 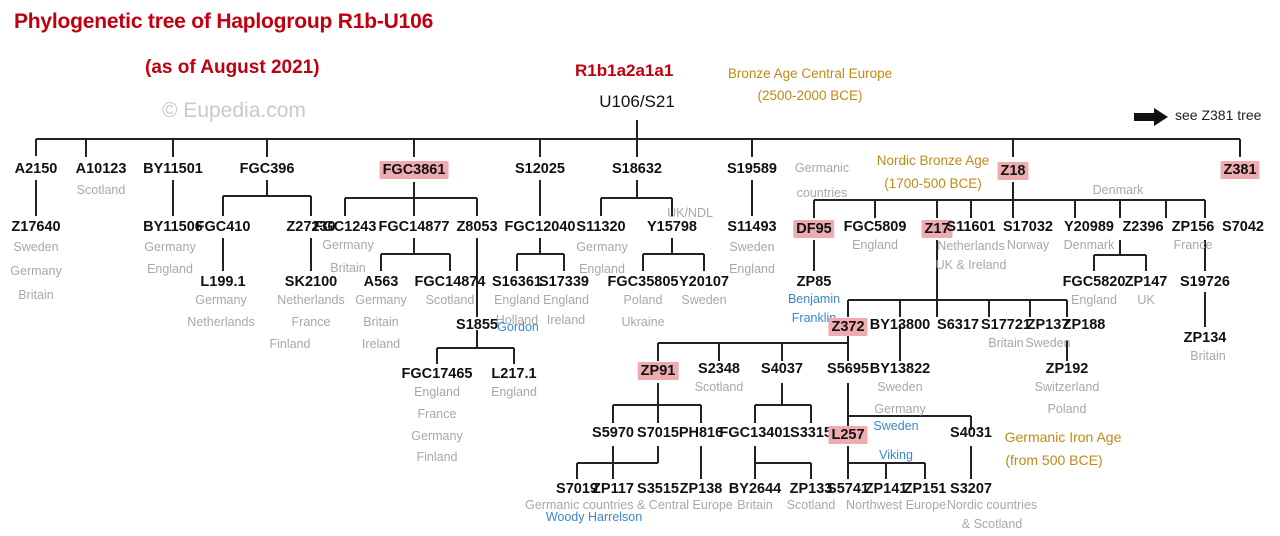 What do you see at coordinates (1067, 387) in the screenshot?
I see `geo-zp192-1: Switzerland` at bounding box center [1067, 387].